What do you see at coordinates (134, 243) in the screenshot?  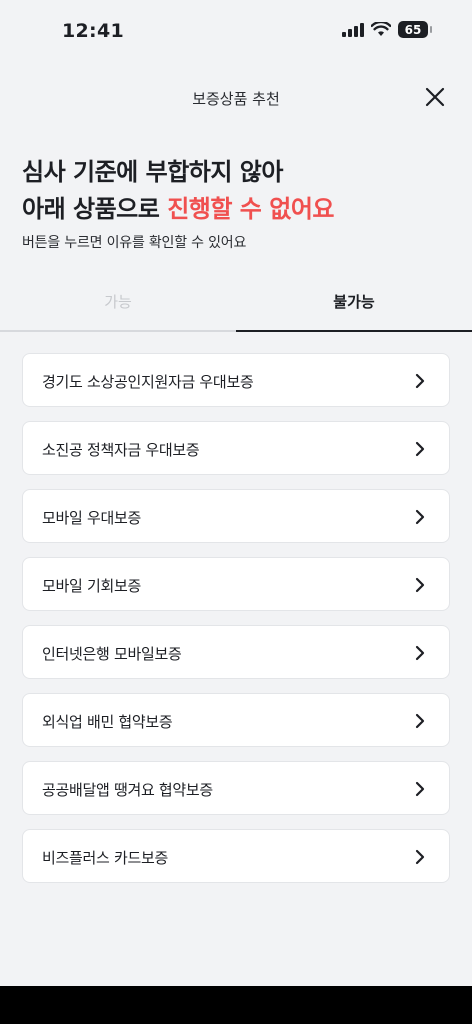 I see `subtext: 버튼을 누르면 이유를 확인할 수 있어요` at bounding box center [134, 243].